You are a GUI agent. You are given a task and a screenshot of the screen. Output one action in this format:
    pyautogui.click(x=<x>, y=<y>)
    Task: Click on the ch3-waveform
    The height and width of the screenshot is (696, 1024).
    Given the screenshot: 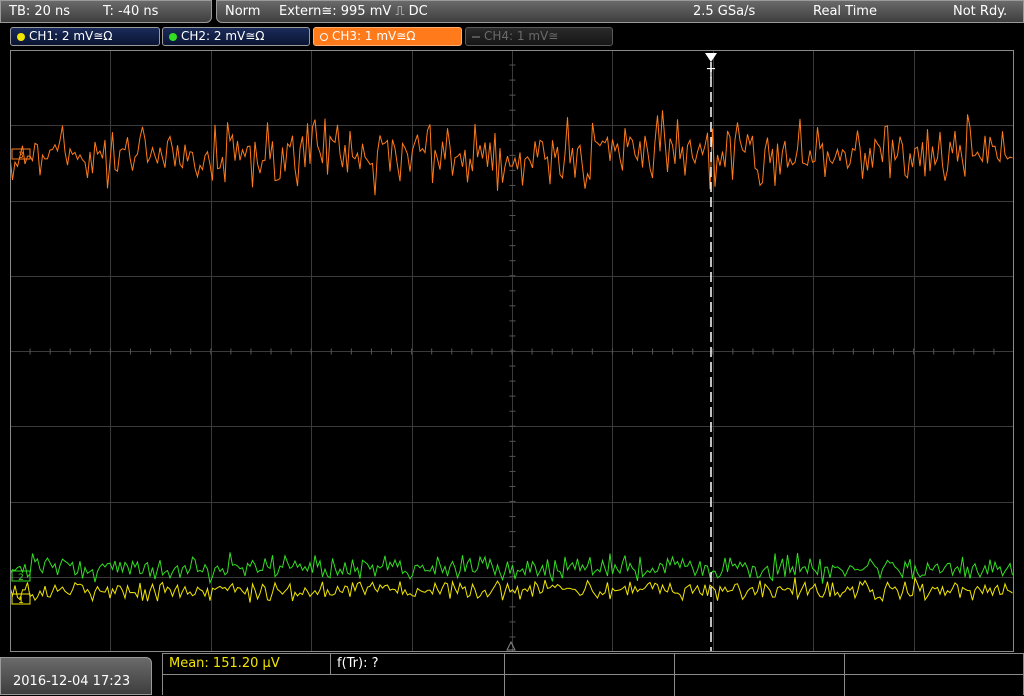 What is the action you would take?
    pyautogui.click(x=511, y=153)
    